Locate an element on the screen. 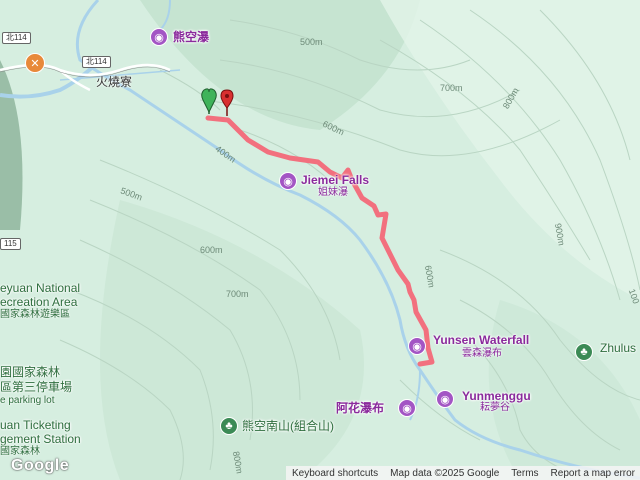 The image size is (640, 480). poi-sublabel: 耘夢谷 is located at coordinates (495, 407).